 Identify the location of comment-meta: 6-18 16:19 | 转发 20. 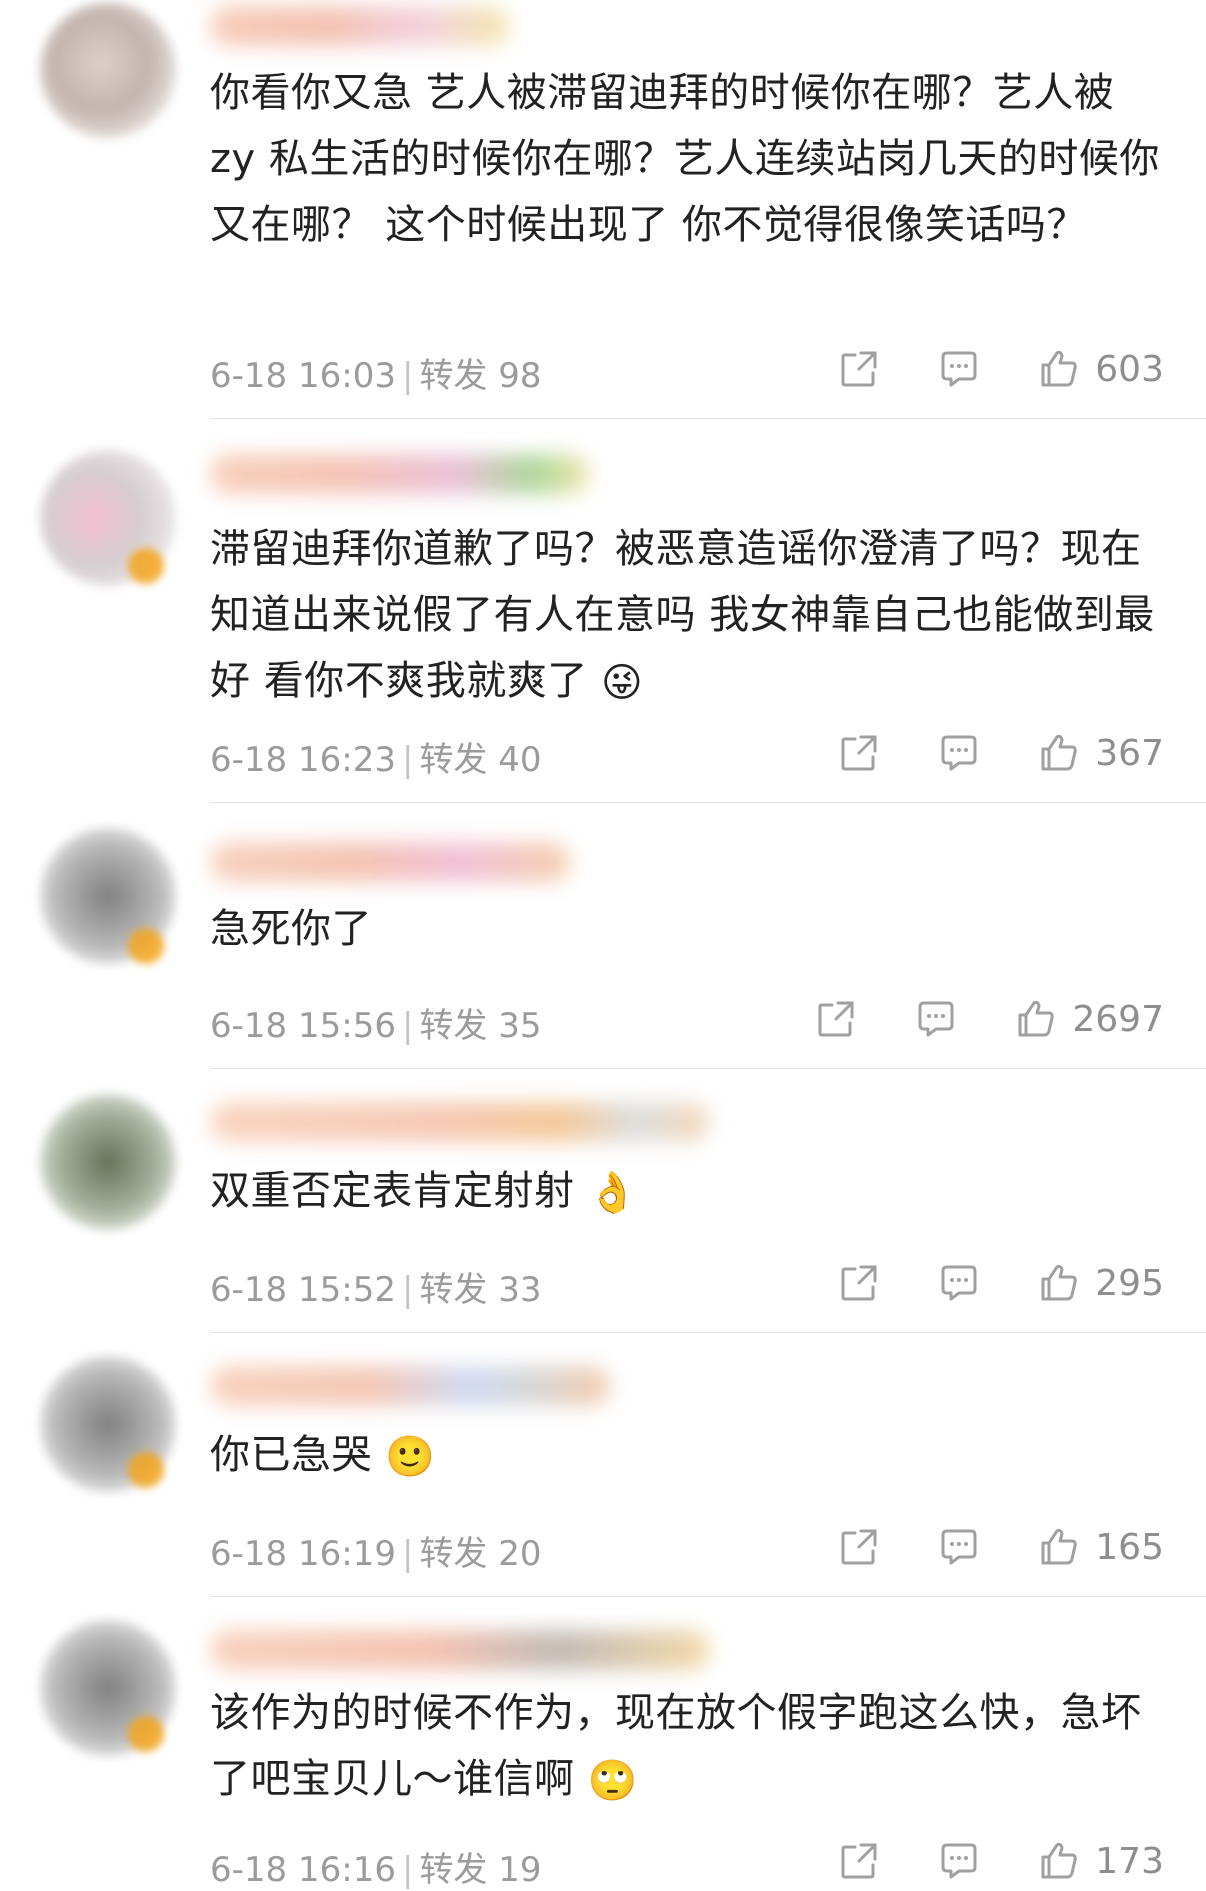
(376, 1550).